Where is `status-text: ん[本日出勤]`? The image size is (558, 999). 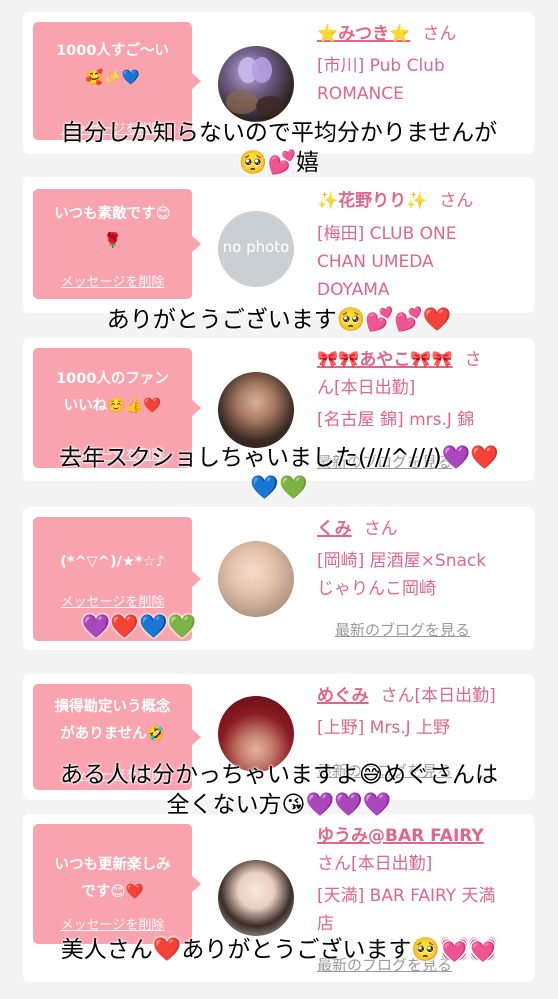
status-text: ん[本日出勤] is located at coordinates (366, 388).